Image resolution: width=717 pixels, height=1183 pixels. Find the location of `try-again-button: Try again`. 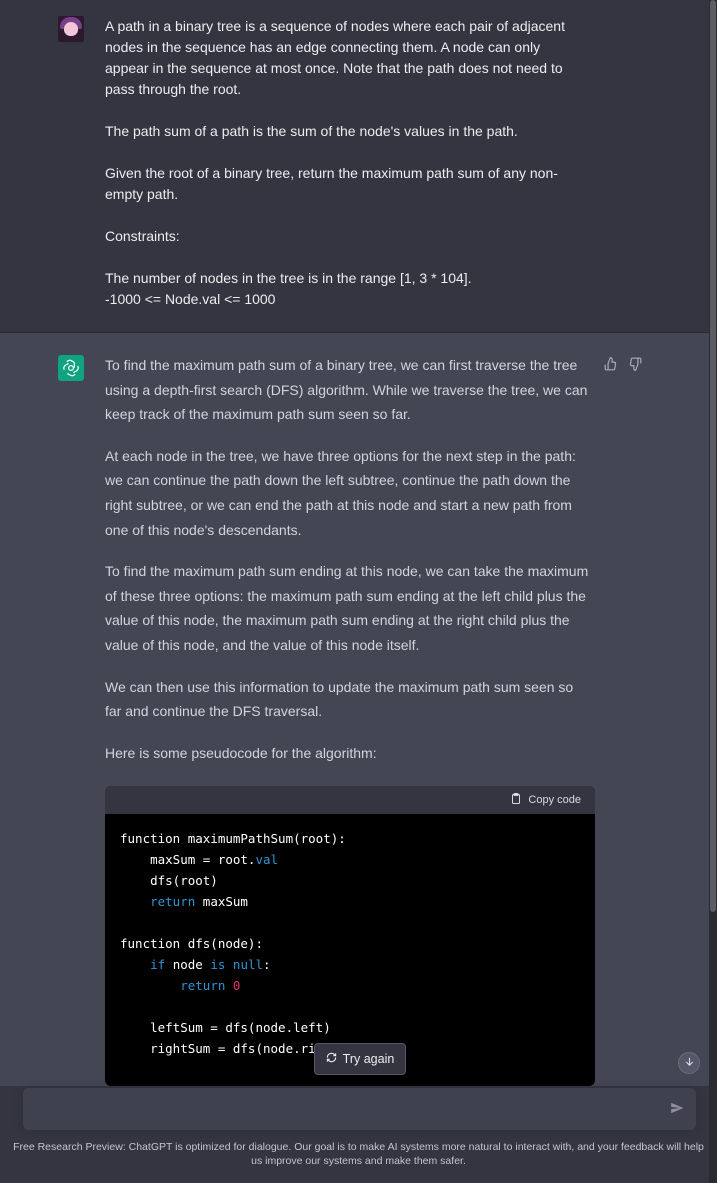

try-again-button: Try again is located at coordinates (360, 1059).